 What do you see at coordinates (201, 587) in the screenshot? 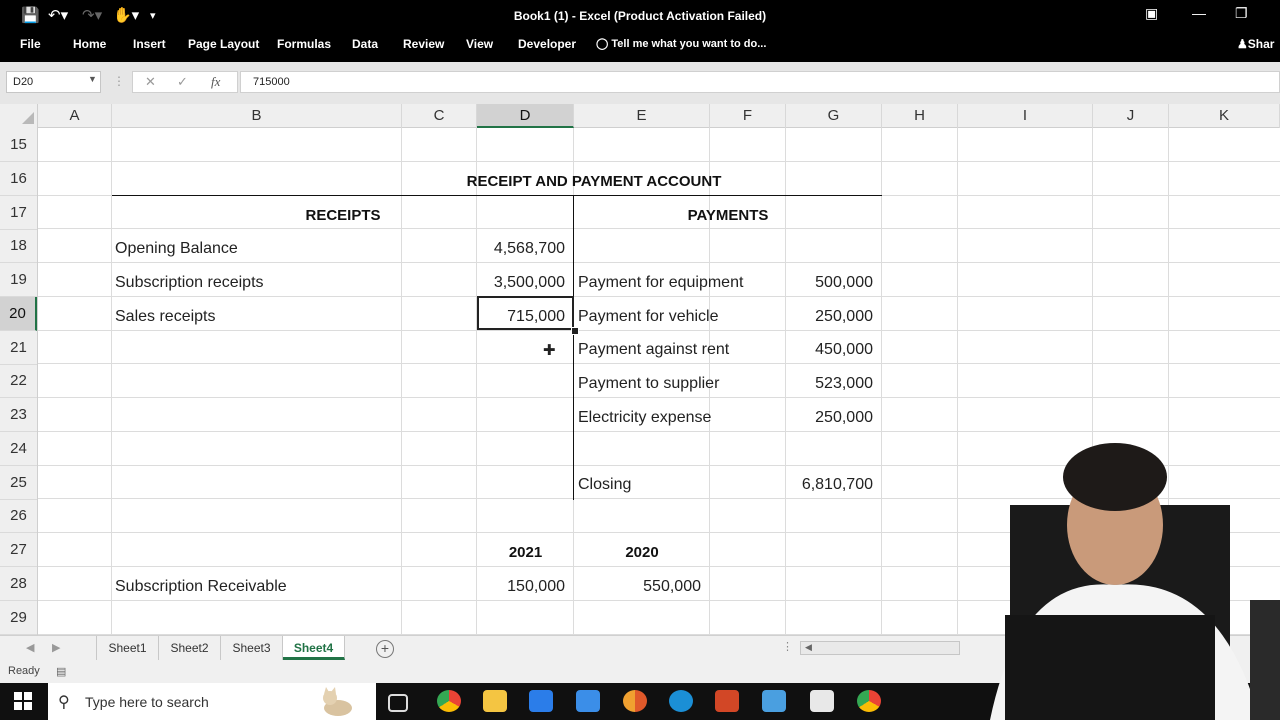
I see `subscription-receivable-label: Subscription Receivable` at bounding box center [201, 587].